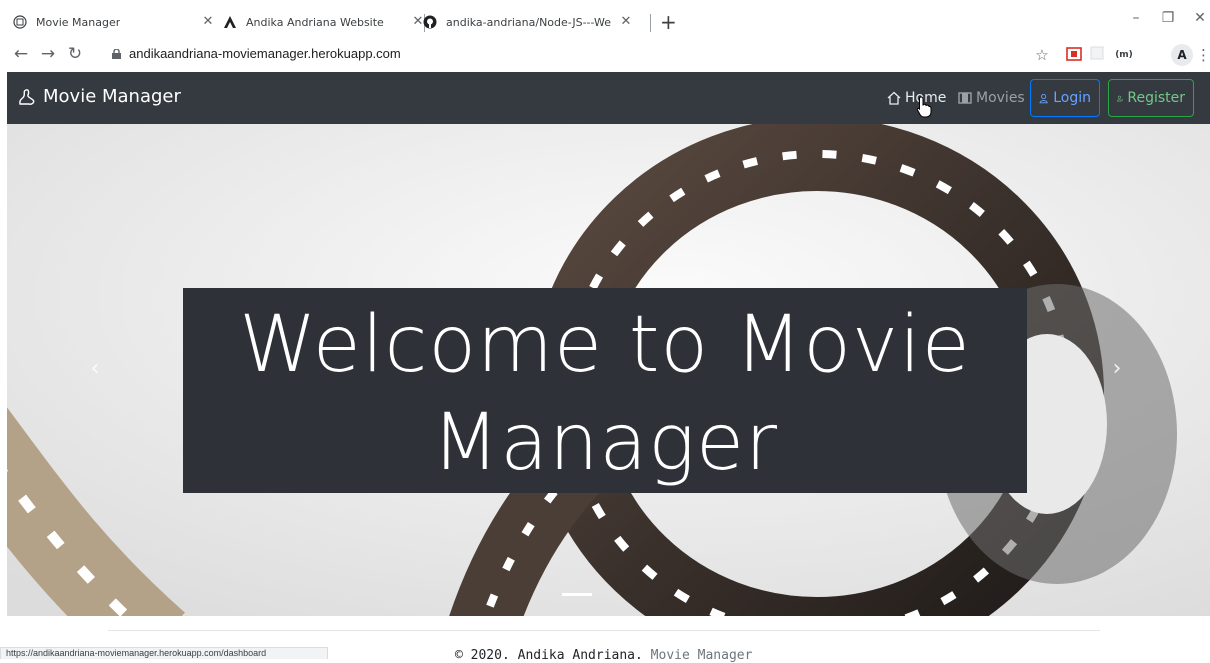  I want to click on user-add-icon, so click(1120, 98).